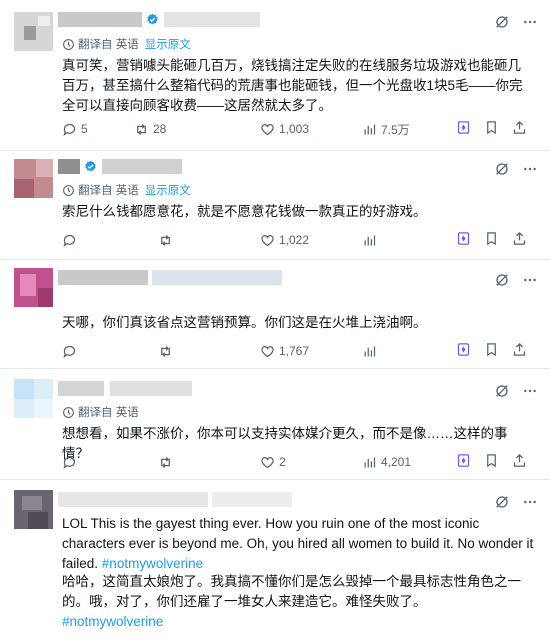 The height and width of the screenshot is (638, 550). I want to click on action-bar: 5 28 1,003 7.5万, so click(297, 129).